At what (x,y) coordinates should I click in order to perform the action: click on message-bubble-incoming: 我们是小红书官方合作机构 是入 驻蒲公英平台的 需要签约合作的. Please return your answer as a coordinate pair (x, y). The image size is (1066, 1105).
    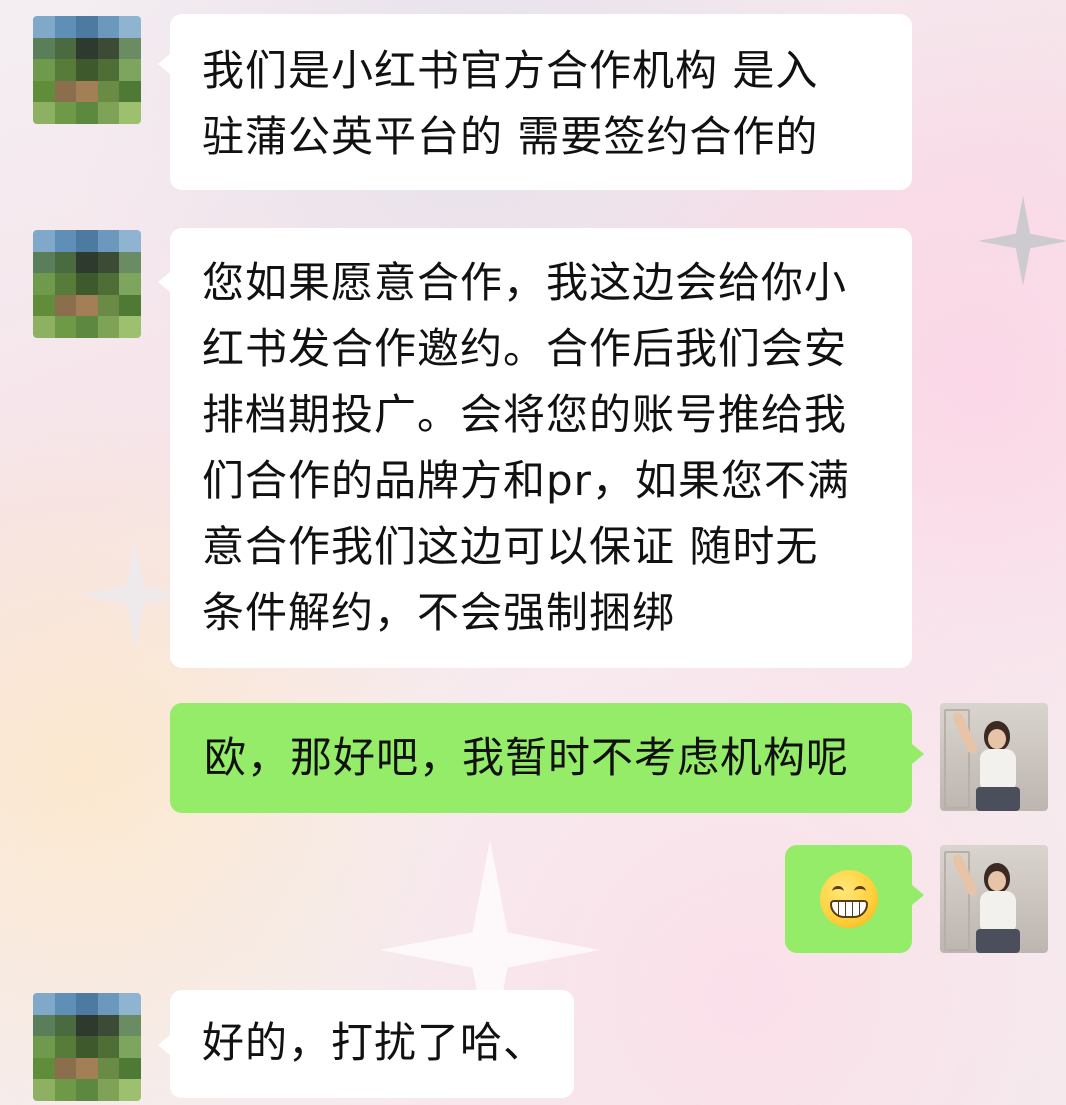
    Looking at the image, I should click on (541, 102).